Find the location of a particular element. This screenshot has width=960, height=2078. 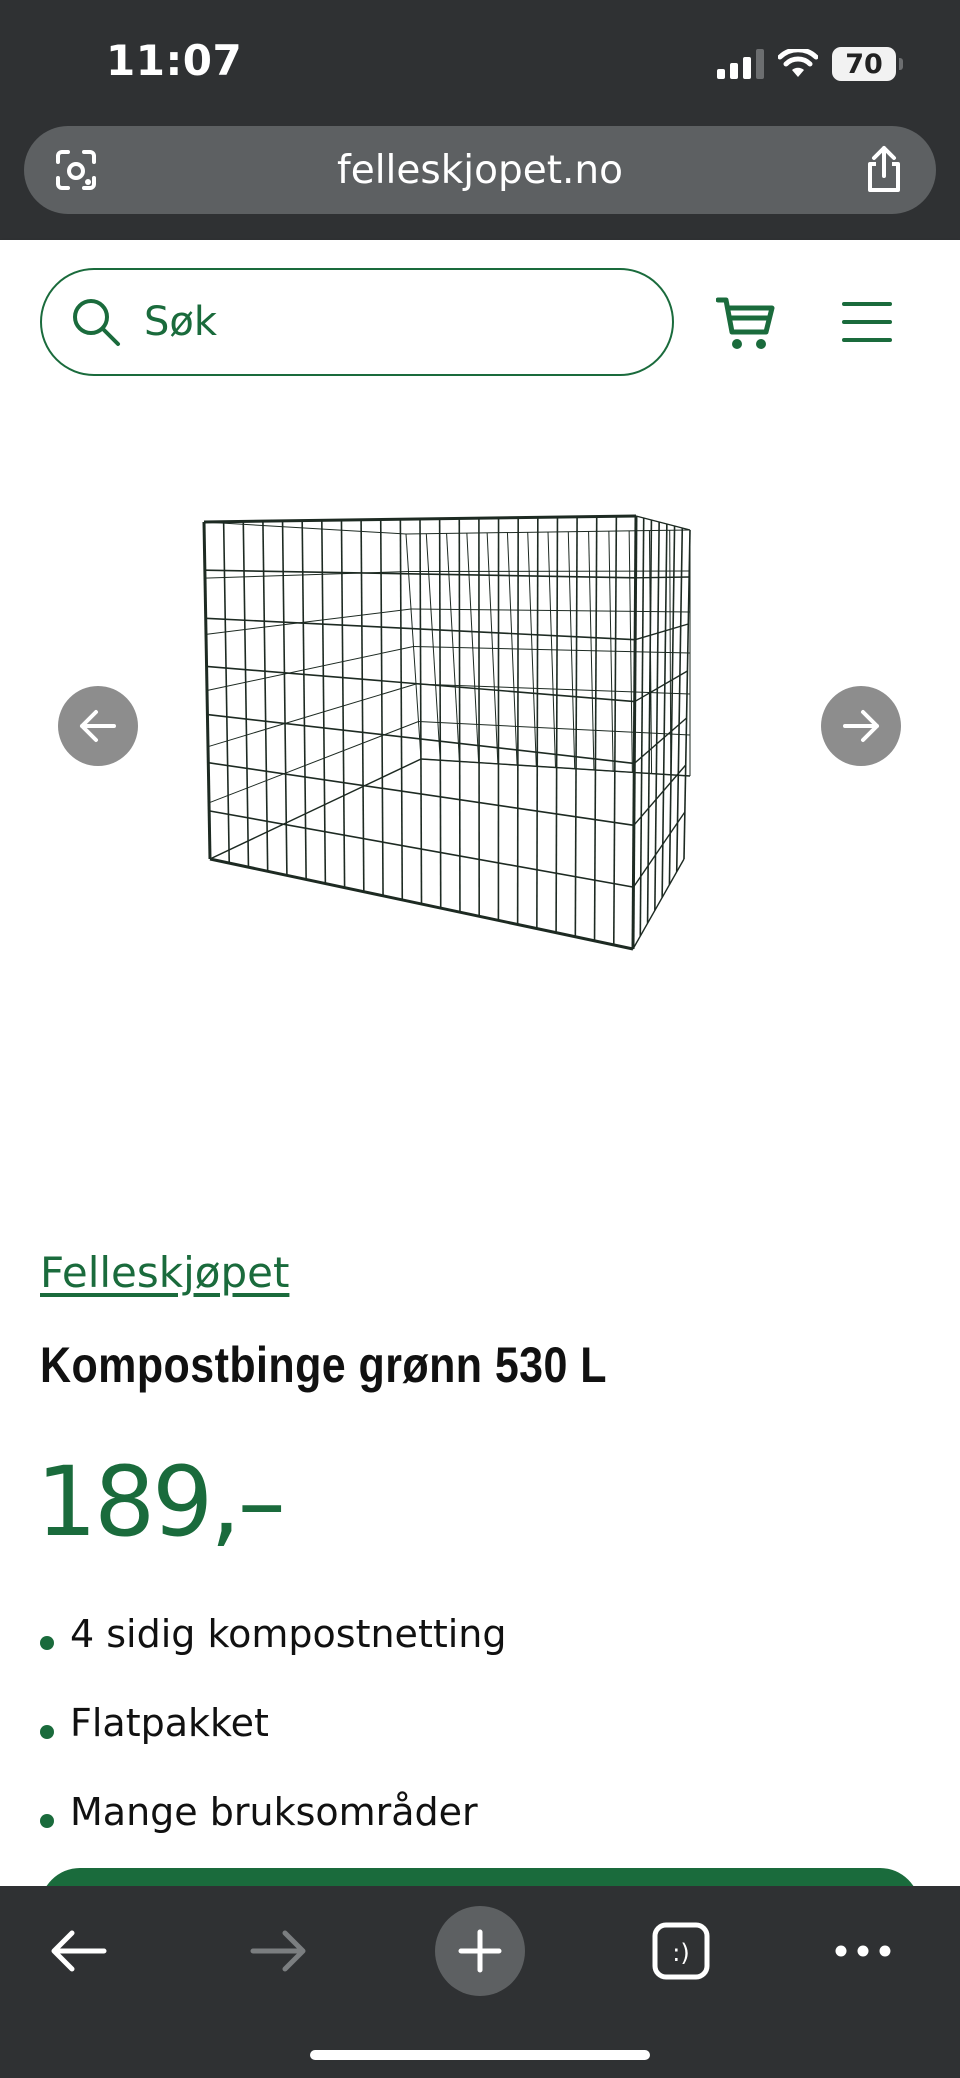

browser-forward-button is located at coordinates (279, 1951).